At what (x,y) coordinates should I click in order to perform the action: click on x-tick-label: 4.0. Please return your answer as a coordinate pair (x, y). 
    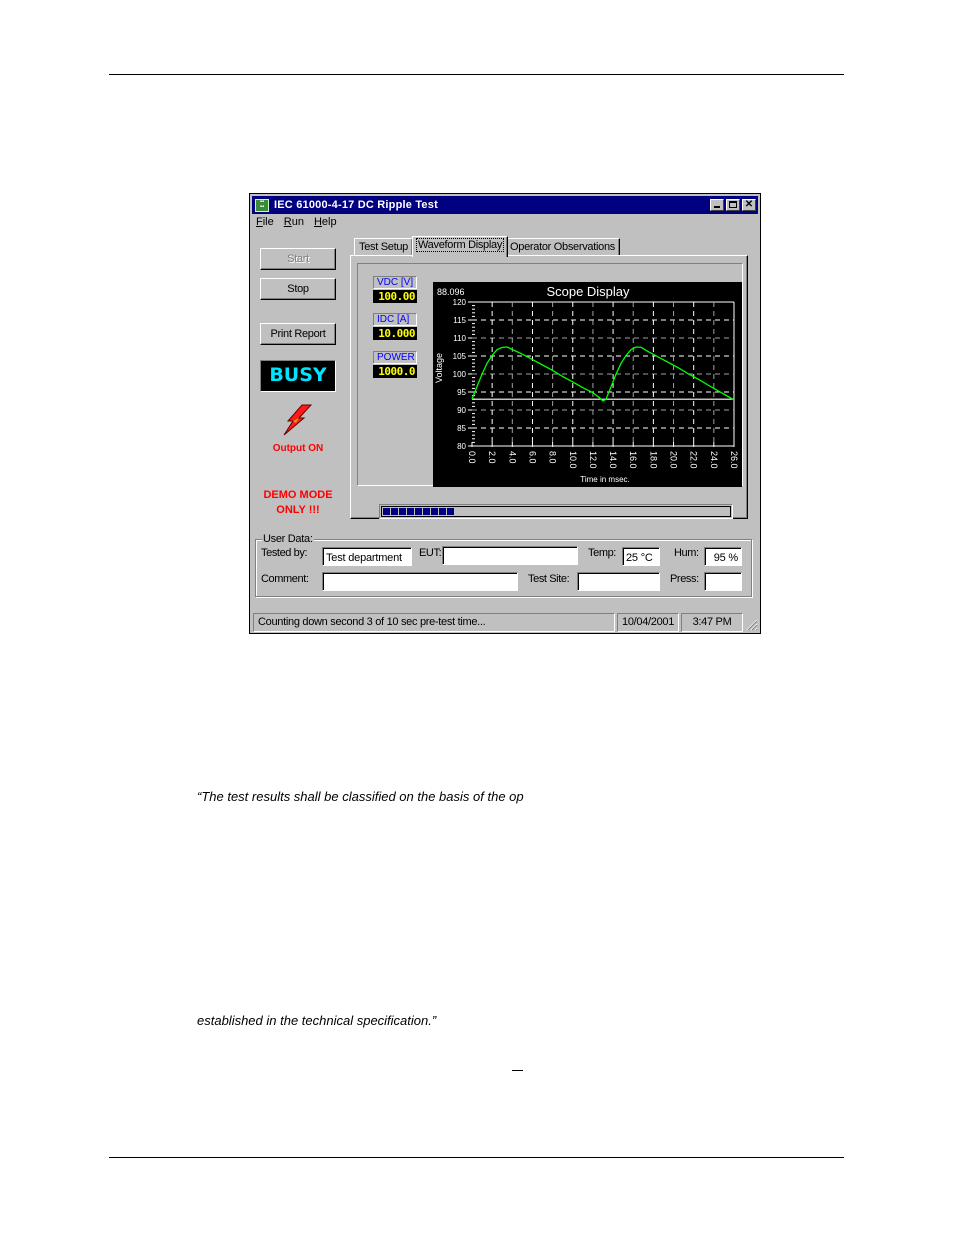
    Looking at the image, I should click on (512, 457).